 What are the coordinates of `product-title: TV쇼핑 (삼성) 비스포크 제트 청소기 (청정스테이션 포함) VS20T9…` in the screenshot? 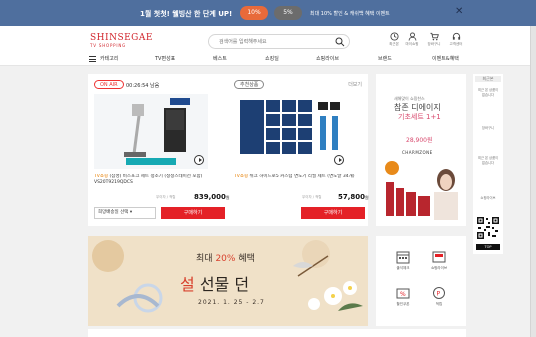 It's located at (159, 183).